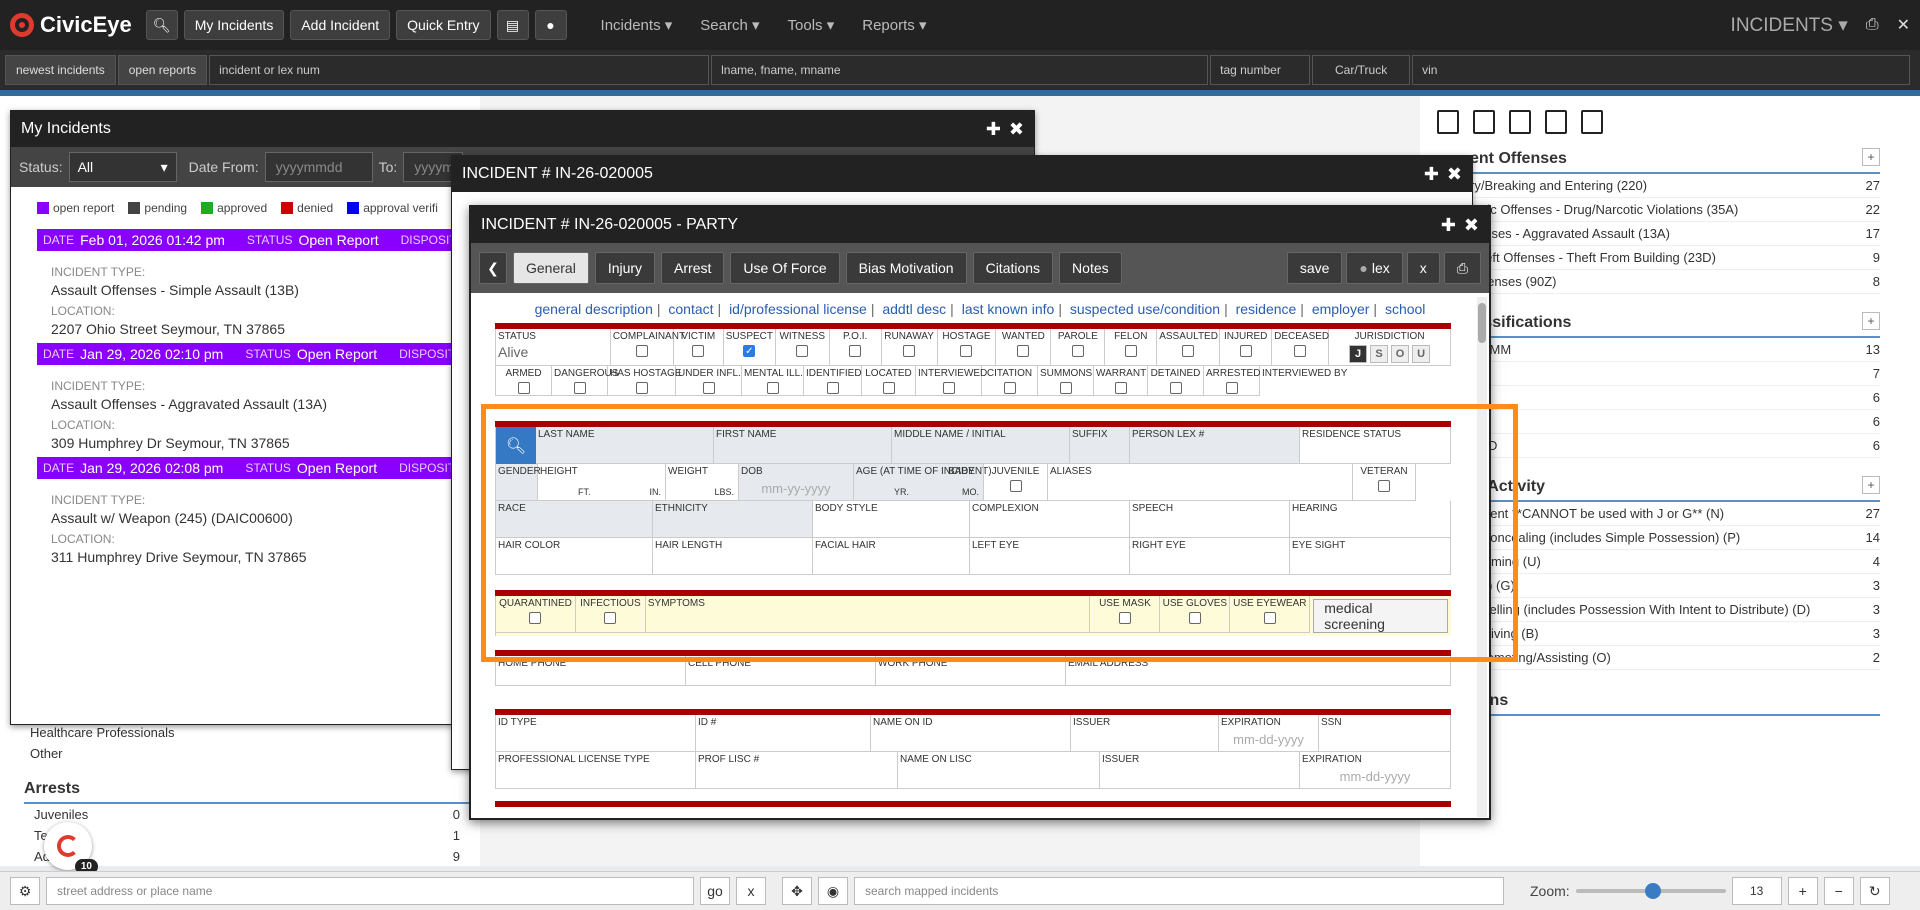  What do you see at coordinates (833, 891) in the screenshot?
I see `map-pin-icon: ◉` at bounding box center [833, 891].